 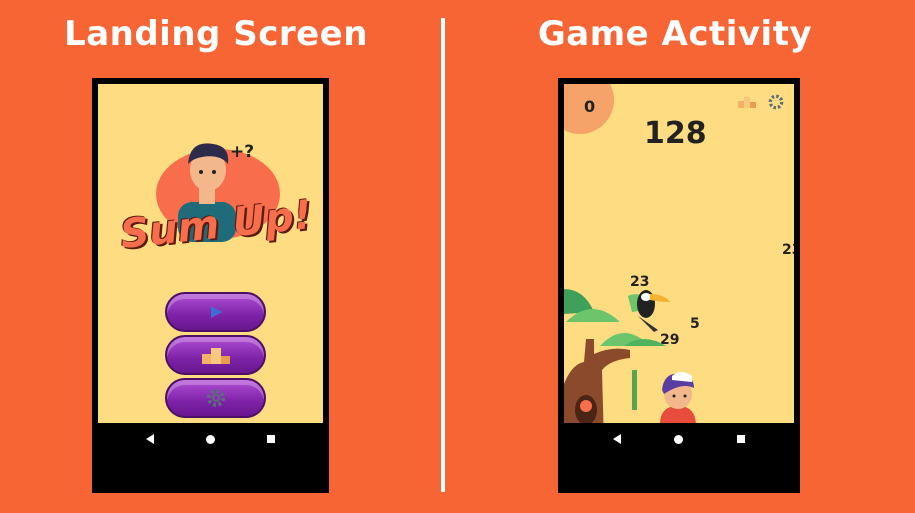 What do you see at coordinates (653, 311) in the screenshot?
I see `toucan` at bounding box center [653, 311].